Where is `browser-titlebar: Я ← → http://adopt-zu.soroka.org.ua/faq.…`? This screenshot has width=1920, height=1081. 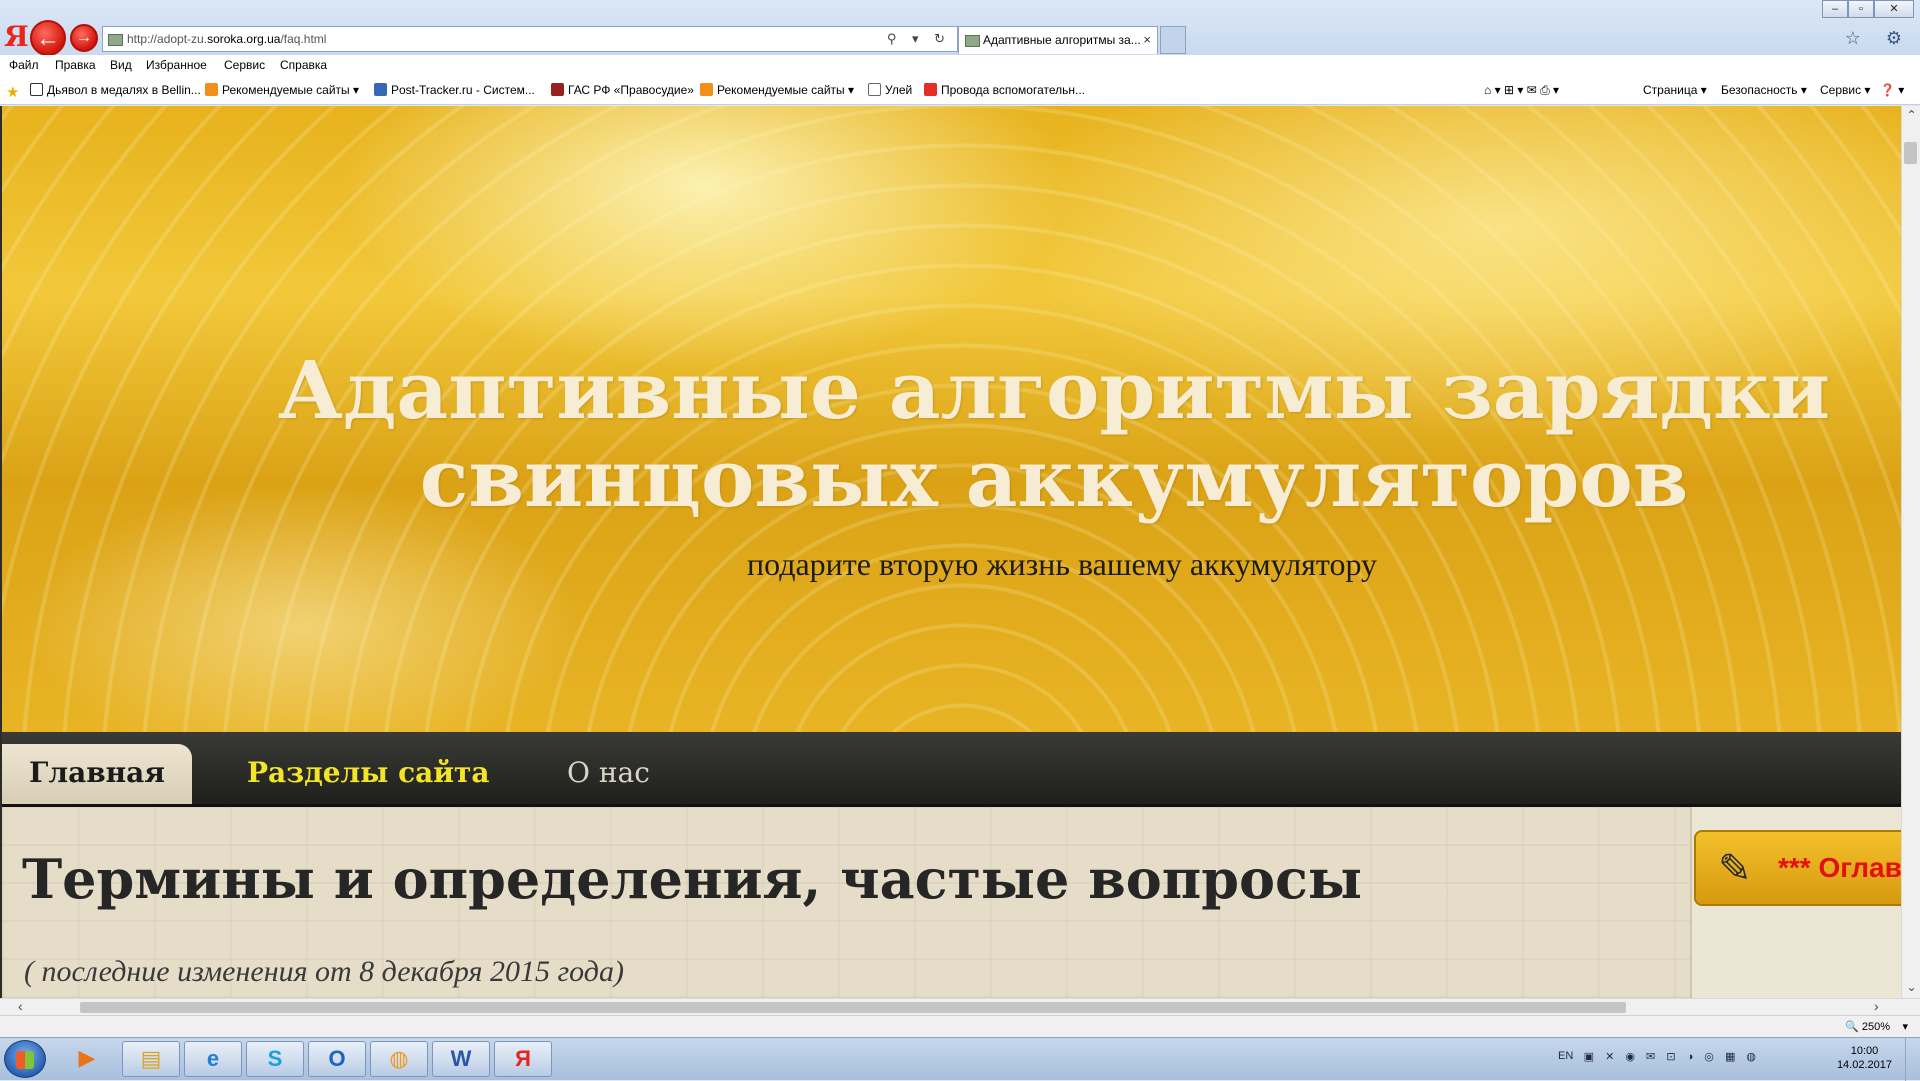 browser-titlebar: Я ← → http://adopt-zu.soroka.org.ua/faq.… is located at coordinates (960, 28).